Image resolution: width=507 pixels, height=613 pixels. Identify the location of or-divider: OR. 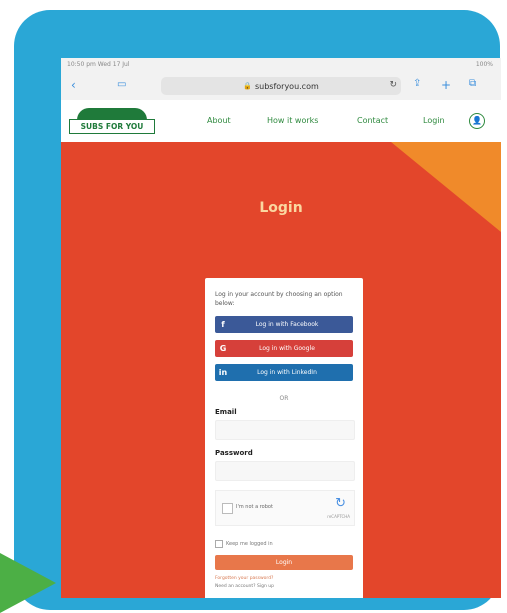
(284, 398).